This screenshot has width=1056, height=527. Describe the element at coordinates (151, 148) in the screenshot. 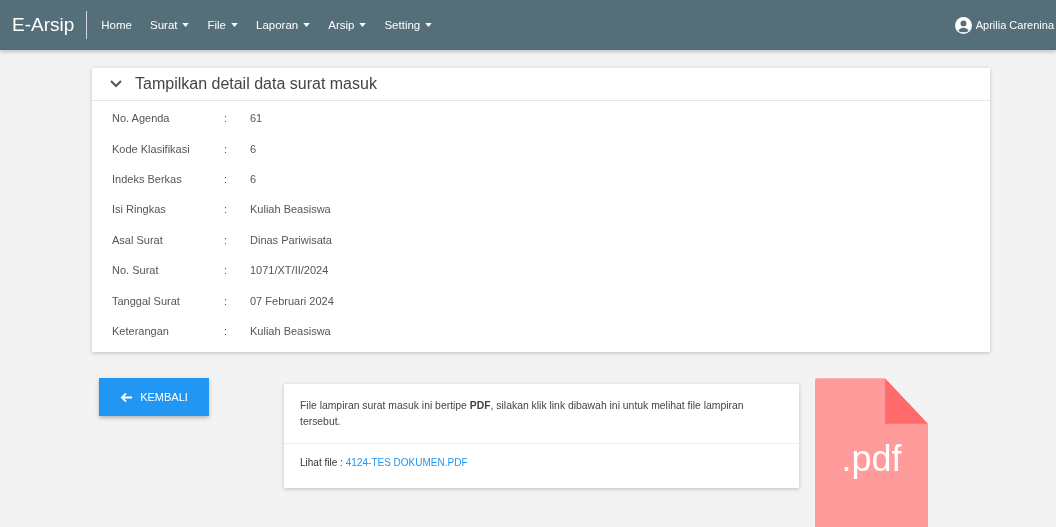

I see `field-label: Kode Klasifikasi` at that location.